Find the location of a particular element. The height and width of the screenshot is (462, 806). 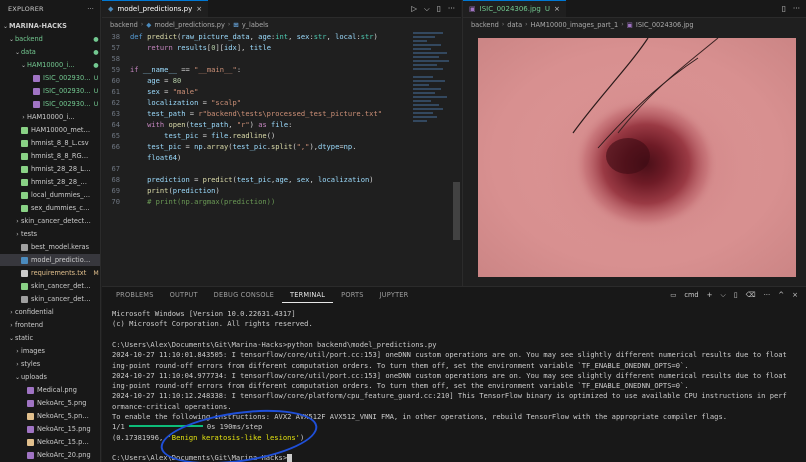

panel-actions: ▭ cmd + ⌵ ▯ ⌫ ··· ^ × is located at coordinates (738, 295).